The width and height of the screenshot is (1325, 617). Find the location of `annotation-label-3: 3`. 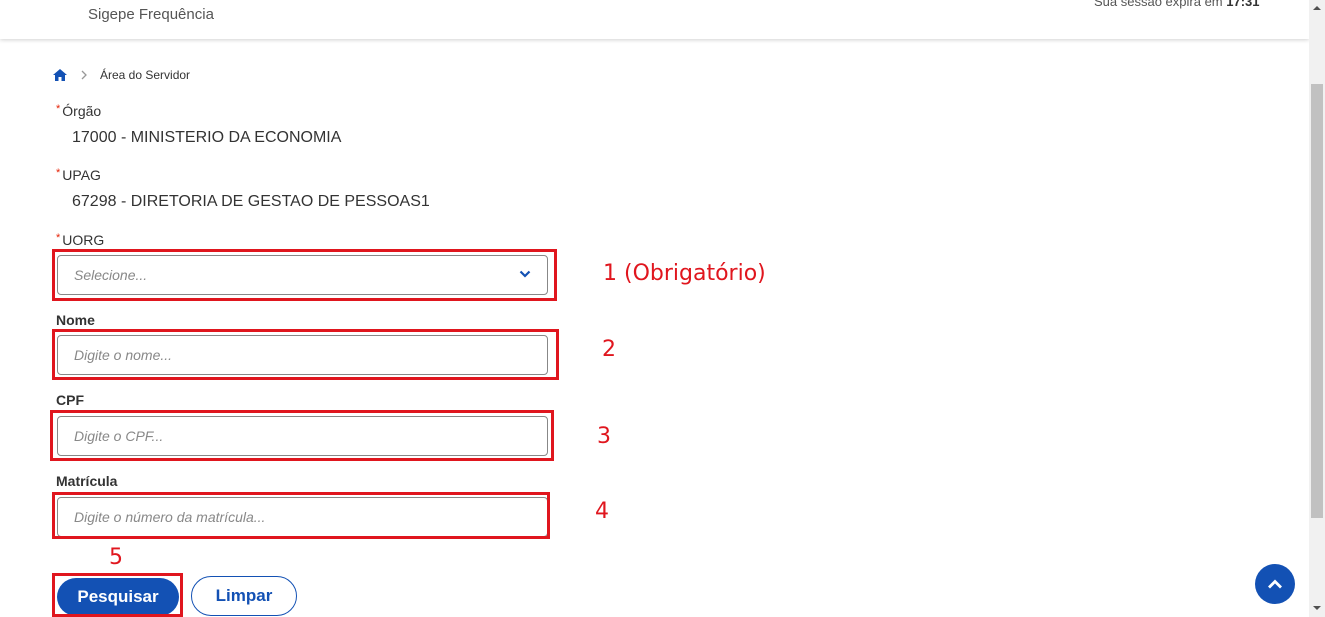

annotation-label-3: 3 is located at coordinates (604, 436).